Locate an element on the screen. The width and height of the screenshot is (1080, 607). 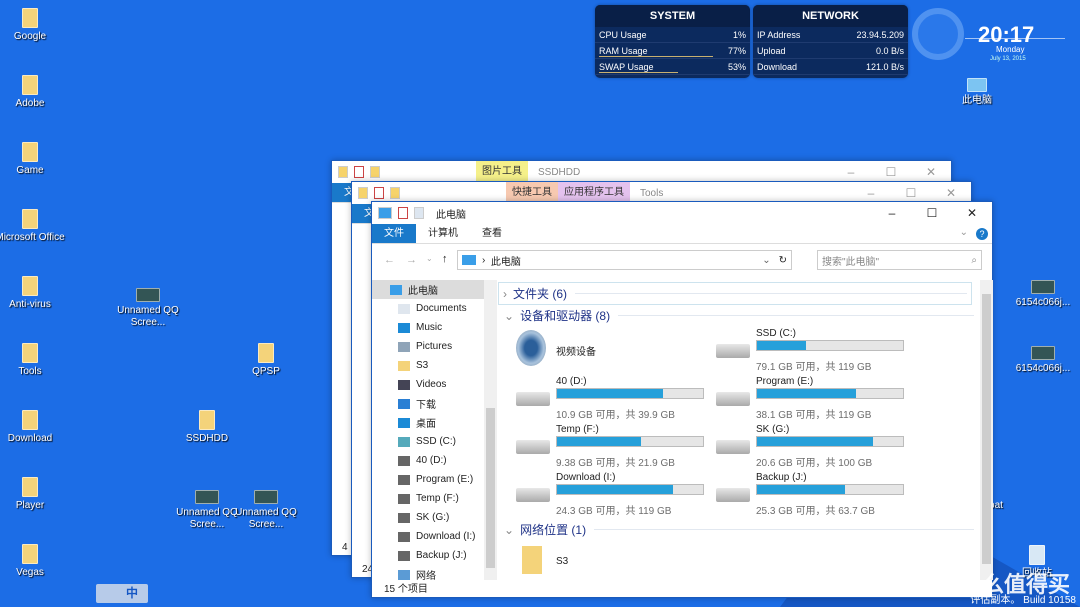
desktop-icon: Microsoft Office is located at coordinates (32, 226).